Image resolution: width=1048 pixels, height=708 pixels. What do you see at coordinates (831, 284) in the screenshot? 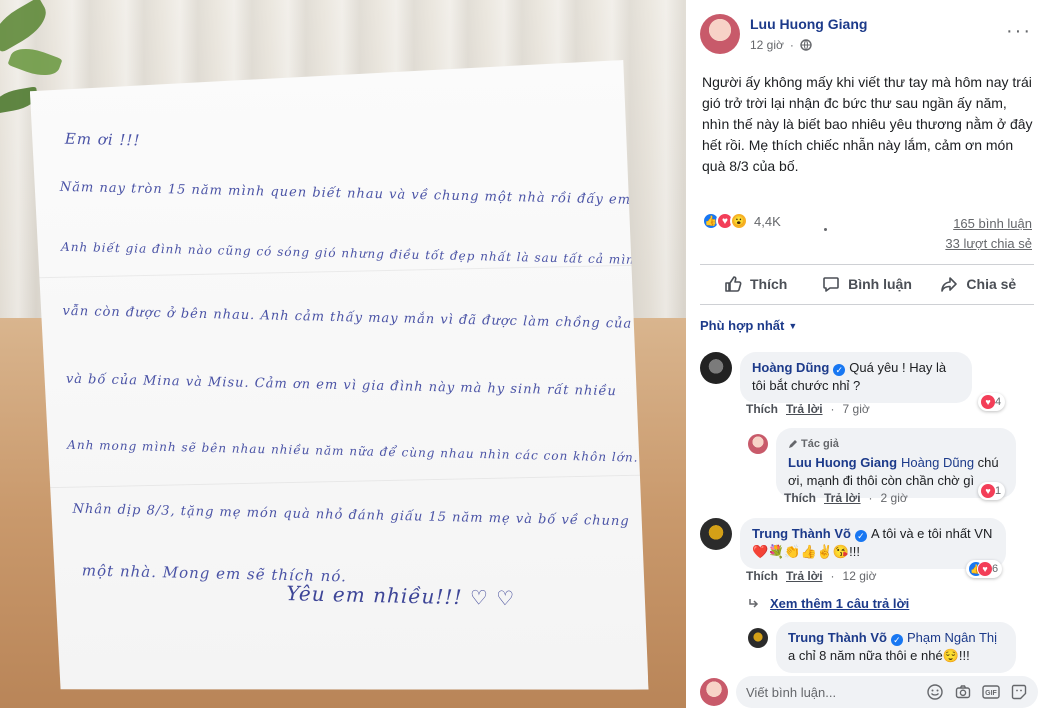
I see `comment-bubble-icon` at bounding box center [831, 284].